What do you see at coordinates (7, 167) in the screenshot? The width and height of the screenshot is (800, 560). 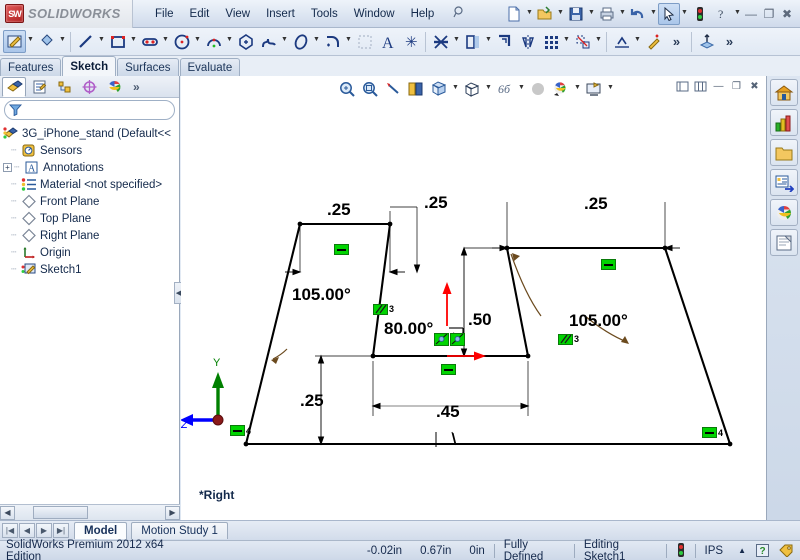 I see `expand-icon: +` at bounding box center [7, 167].